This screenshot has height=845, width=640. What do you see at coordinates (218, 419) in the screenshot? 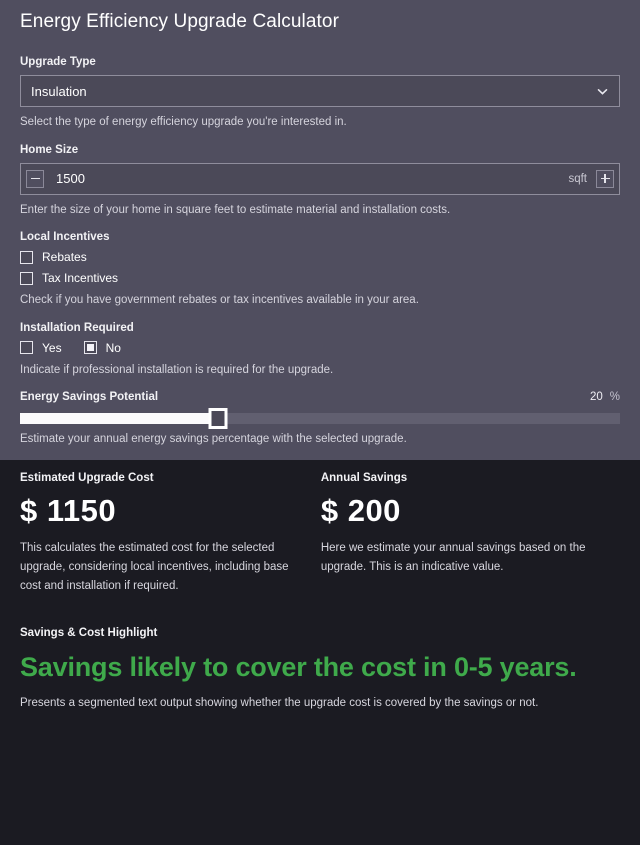
I see `energy-savings-slider-thumb` at bounding box center [218, 419].